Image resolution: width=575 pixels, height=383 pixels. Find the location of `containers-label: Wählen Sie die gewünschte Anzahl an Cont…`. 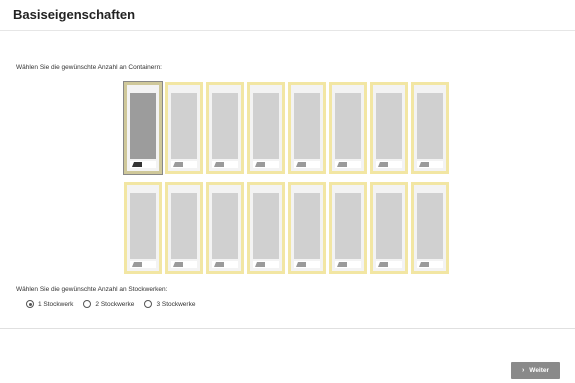

containers-label: Wählen Sie die gewünschte Anzahl an Cont… is located at coordinates (89, 67).